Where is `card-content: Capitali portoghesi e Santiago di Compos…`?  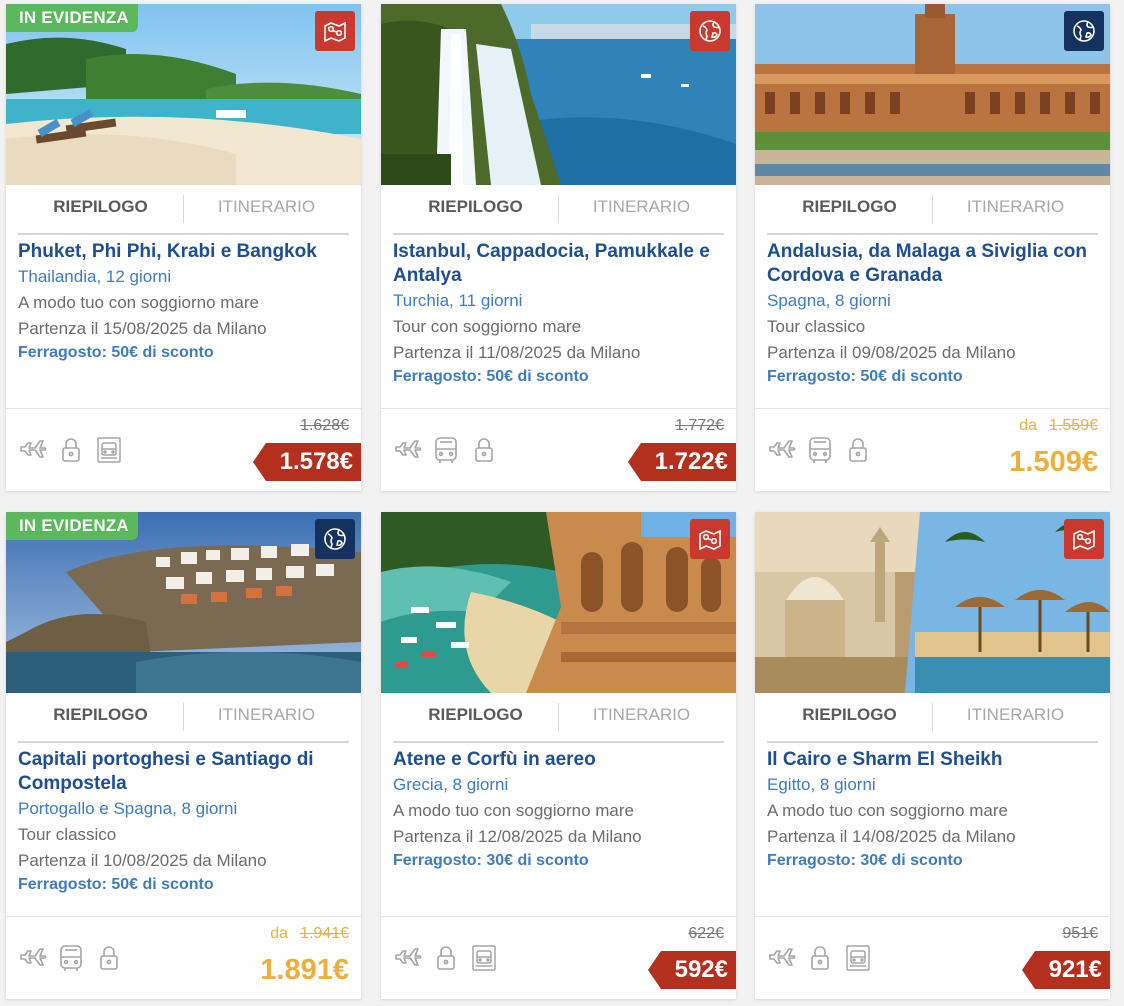 card-content: Capitali portoghesi e Santiago di Compos… is located at coordinates (184, 822).